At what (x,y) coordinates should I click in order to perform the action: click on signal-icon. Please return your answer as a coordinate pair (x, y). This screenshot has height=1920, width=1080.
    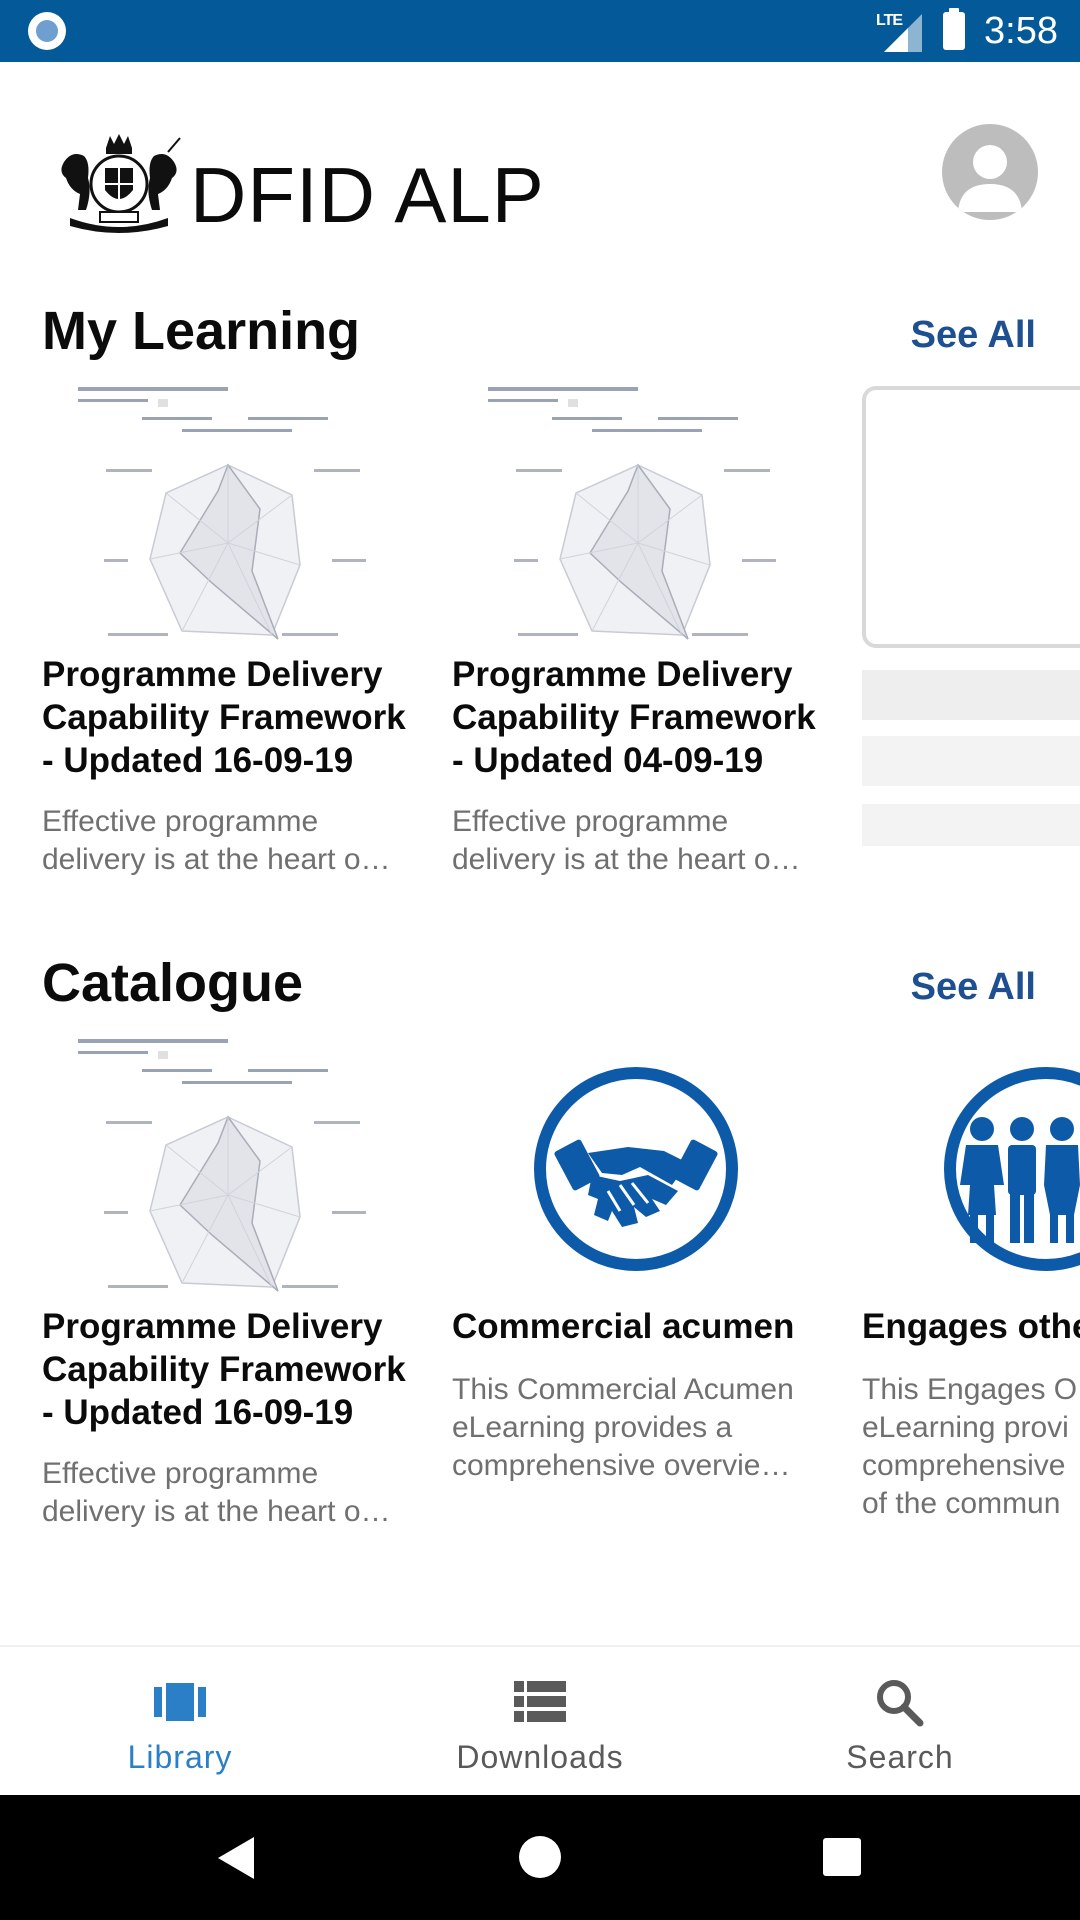
    Looking at the image, I should click on (903, 33).